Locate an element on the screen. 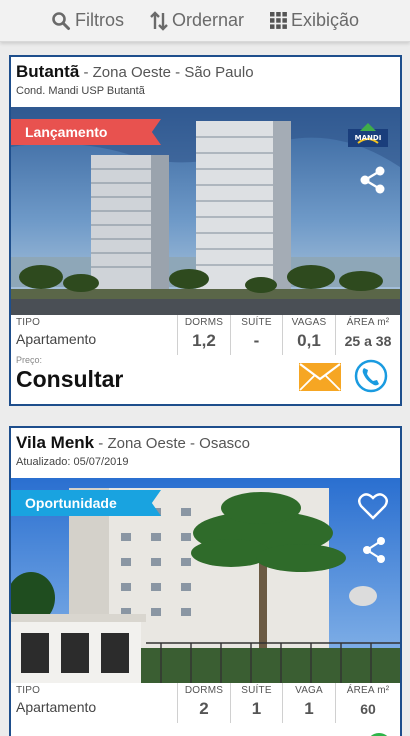 This screenshot has width=410, height=736. opportunity-badge: Oportunidade is located at coordinates (86, 503).